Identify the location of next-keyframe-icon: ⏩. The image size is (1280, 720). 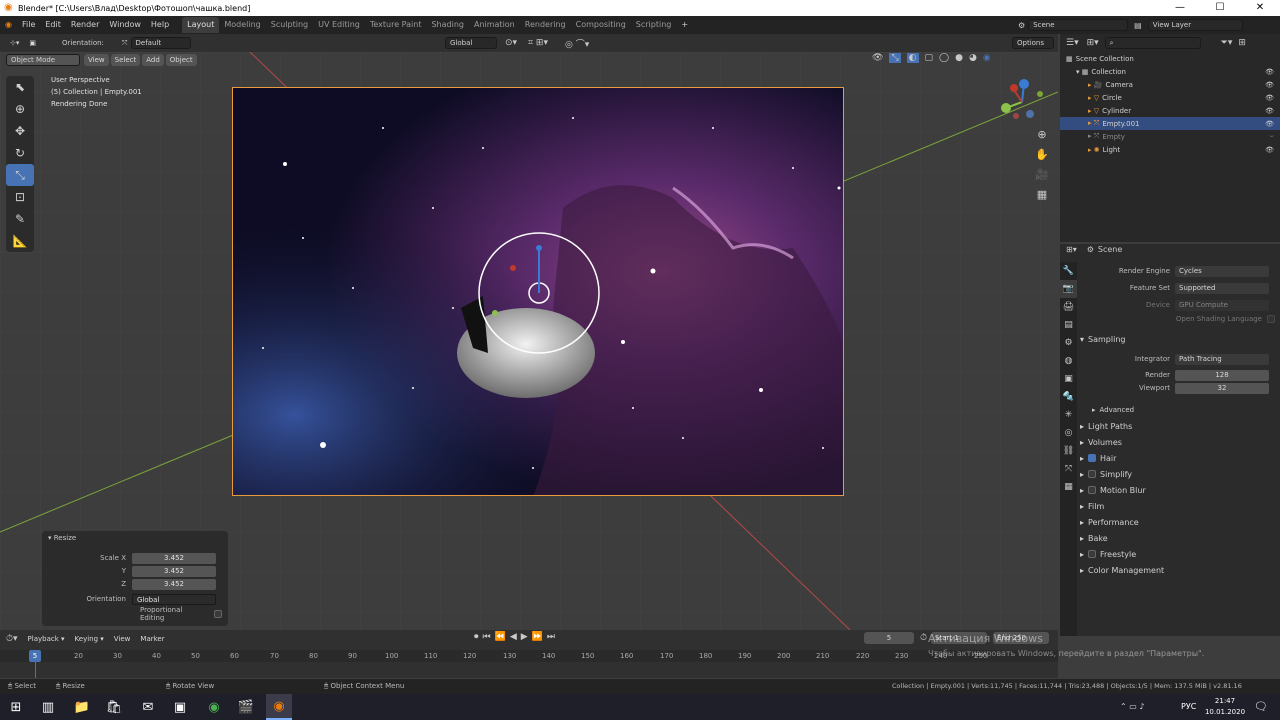
(537, 637).